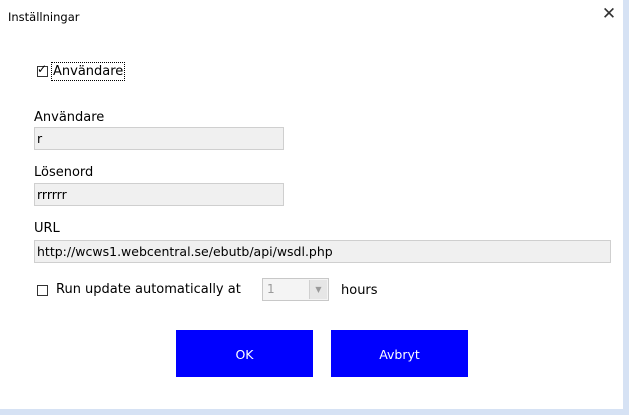 Image resolution: width=629 pixels, height=415 pixels. I want to click on cancel-button: Avbryt, so click(399, 353).